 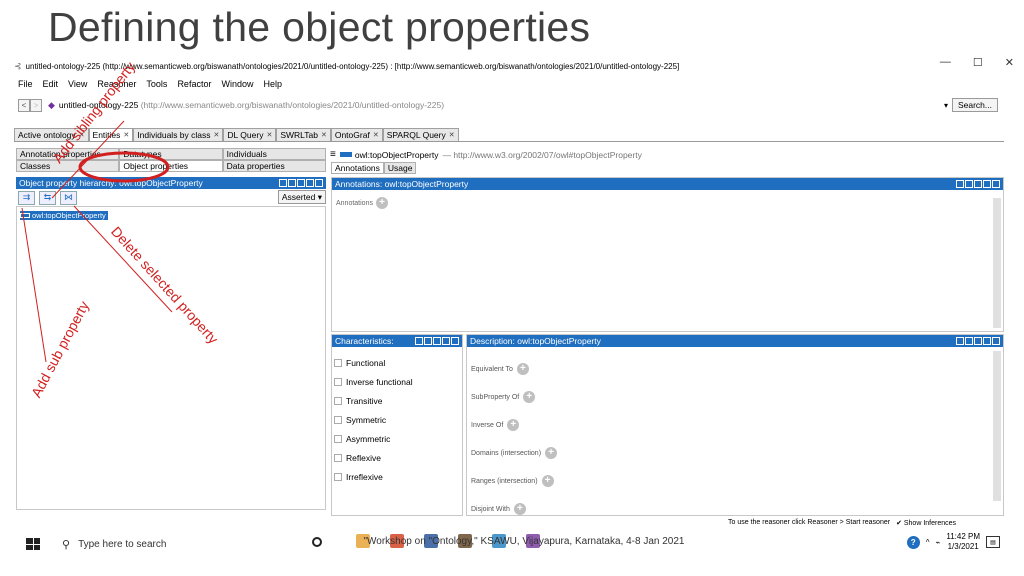 What do you see at coordinates (114, 544) in the screenshot?
I see `taskbar-search: ⚲ Type here to search` at bounding box center [114, 544].